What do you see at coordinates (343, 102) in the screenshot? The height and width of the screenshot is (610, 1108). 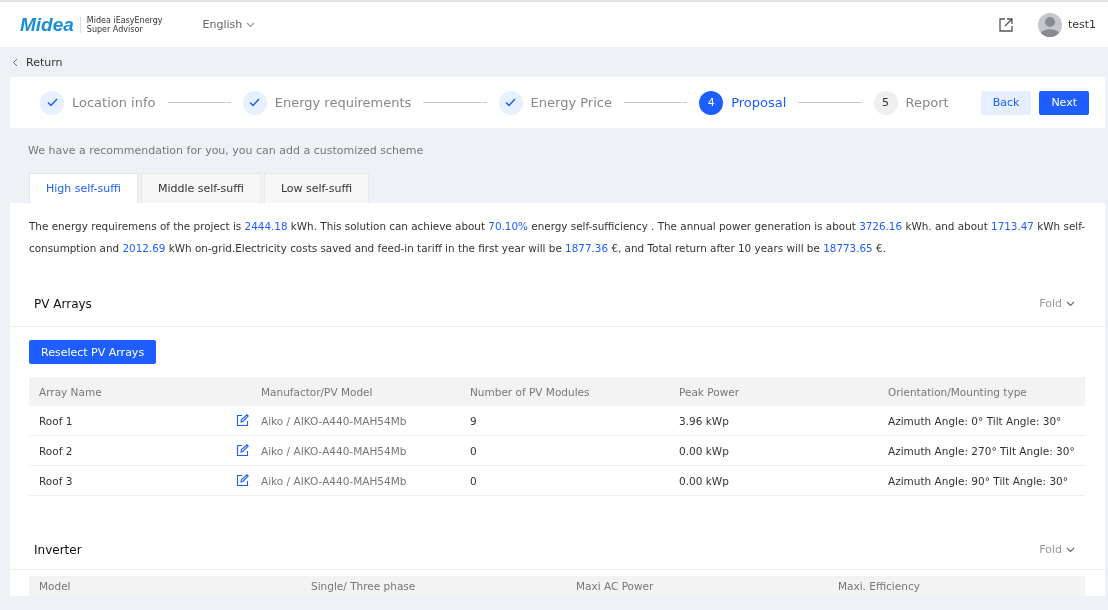 I see `step-label: Energy requirements` at bounding box center [343, 102].